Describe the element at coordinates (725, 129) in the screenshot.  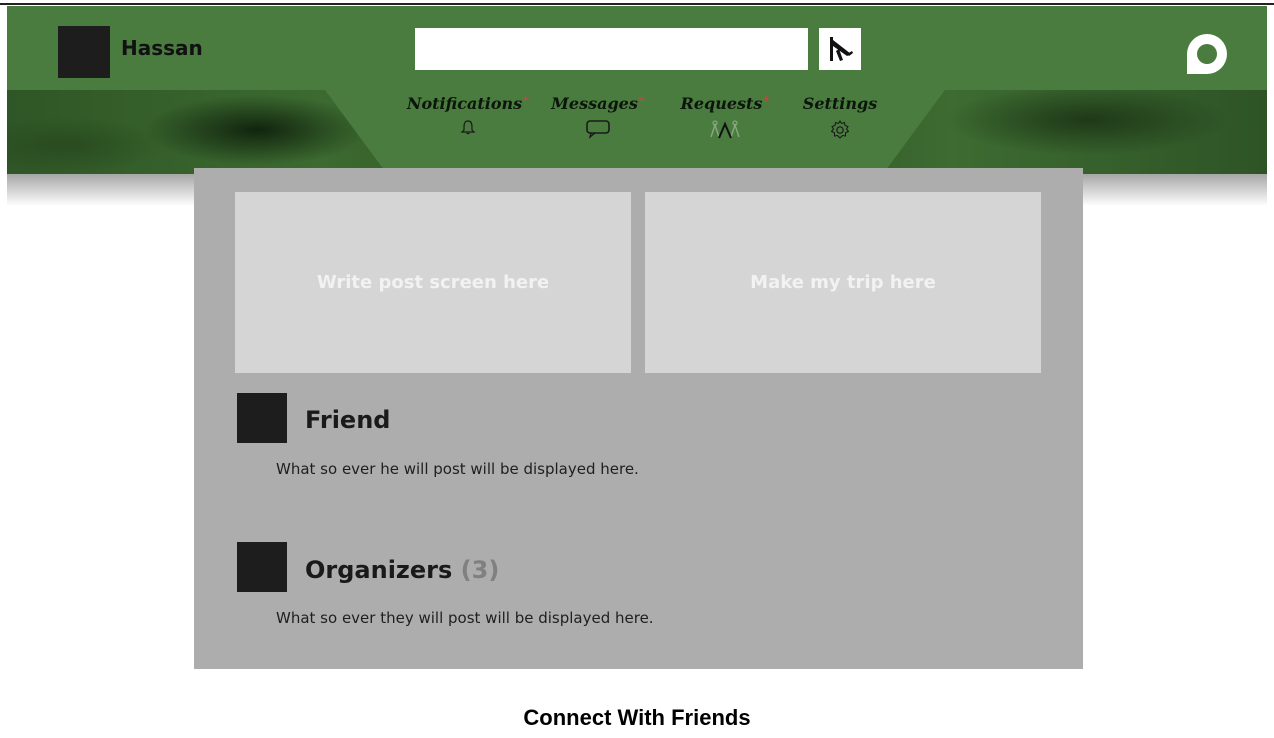
I see `people-icon` at that location.